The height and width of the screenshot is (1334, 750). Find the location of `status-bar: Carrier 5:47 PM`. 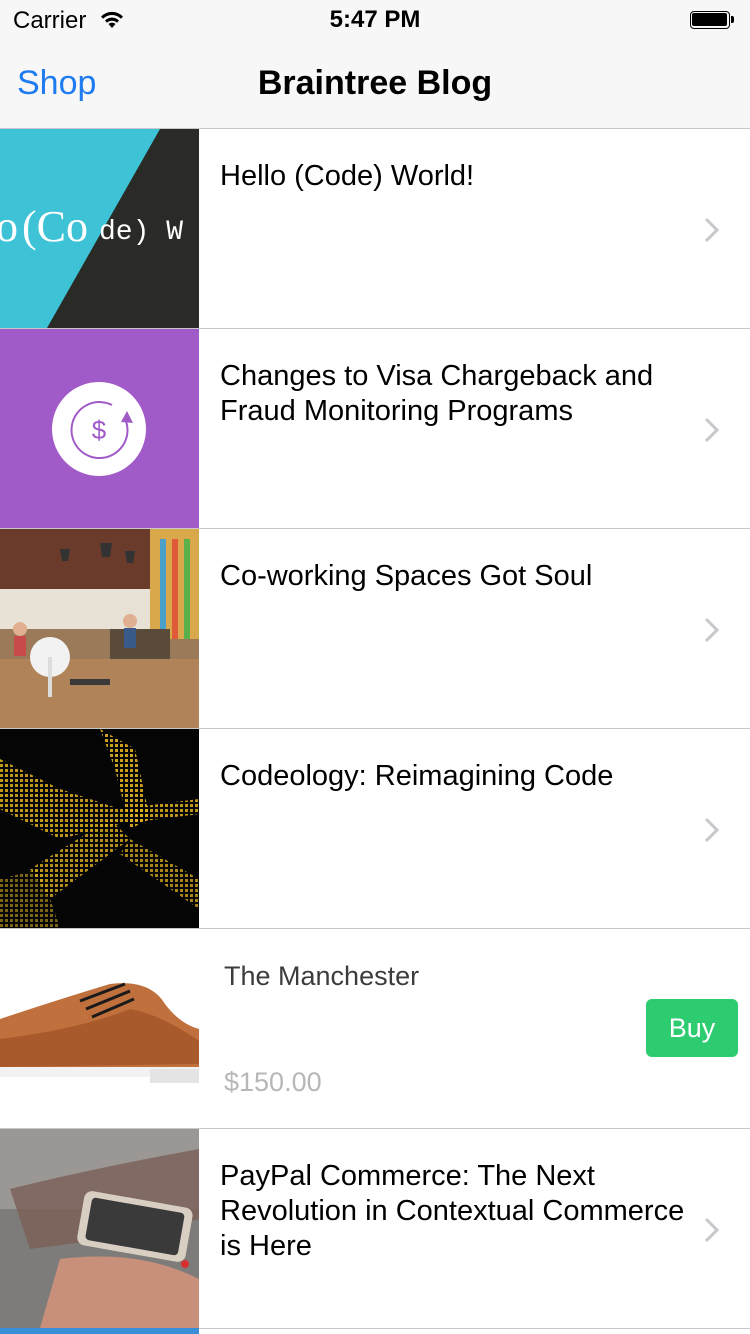

status-bar: Carrier 5:47 PM is located at coordinates (375, 20).